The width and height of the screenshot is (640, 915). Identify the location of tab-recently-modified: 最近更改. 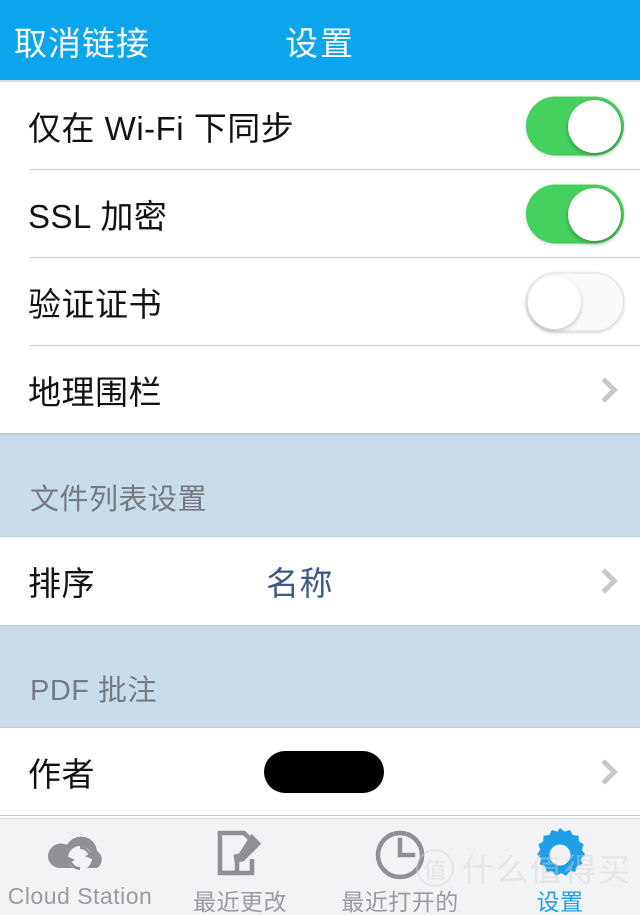
(240, 867).